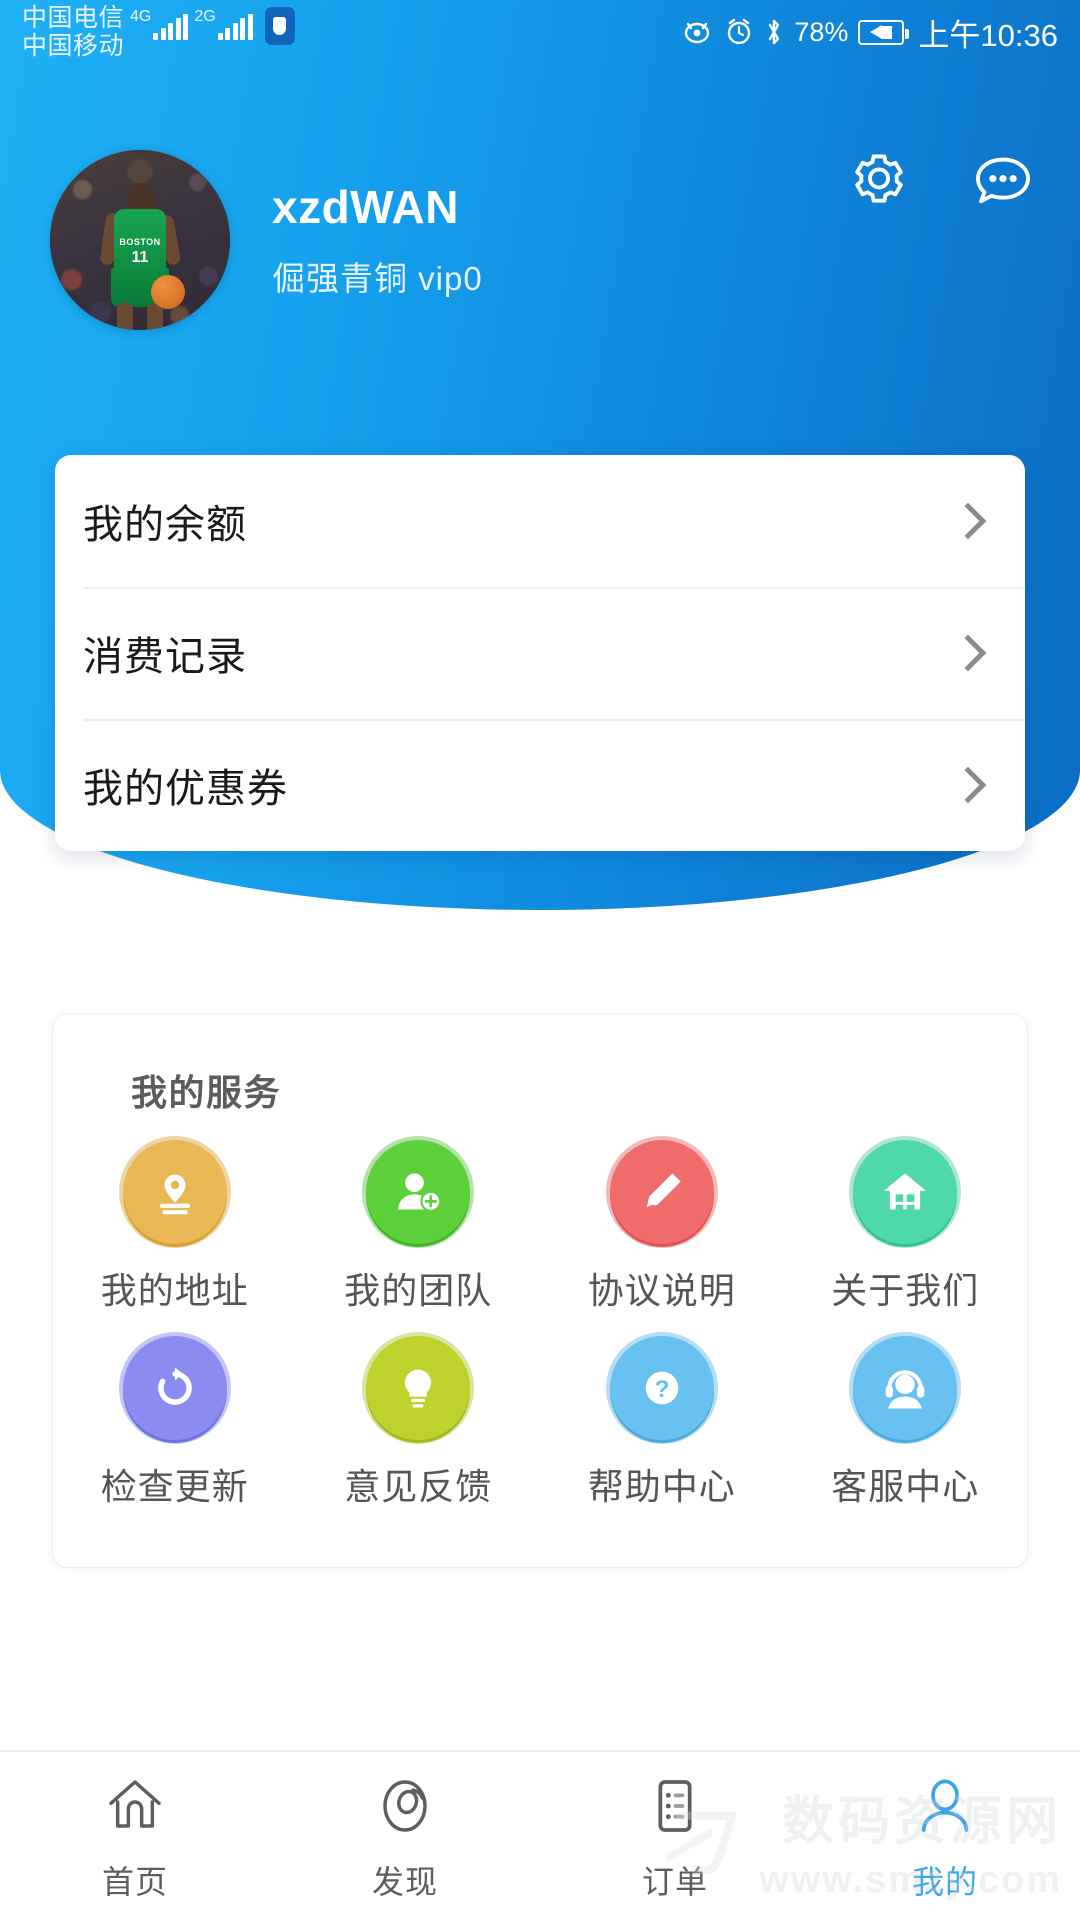 This screenshot has height=1920, width=1080. I want to click on service-item-agreement: 协议说明, so click(662, 1225).